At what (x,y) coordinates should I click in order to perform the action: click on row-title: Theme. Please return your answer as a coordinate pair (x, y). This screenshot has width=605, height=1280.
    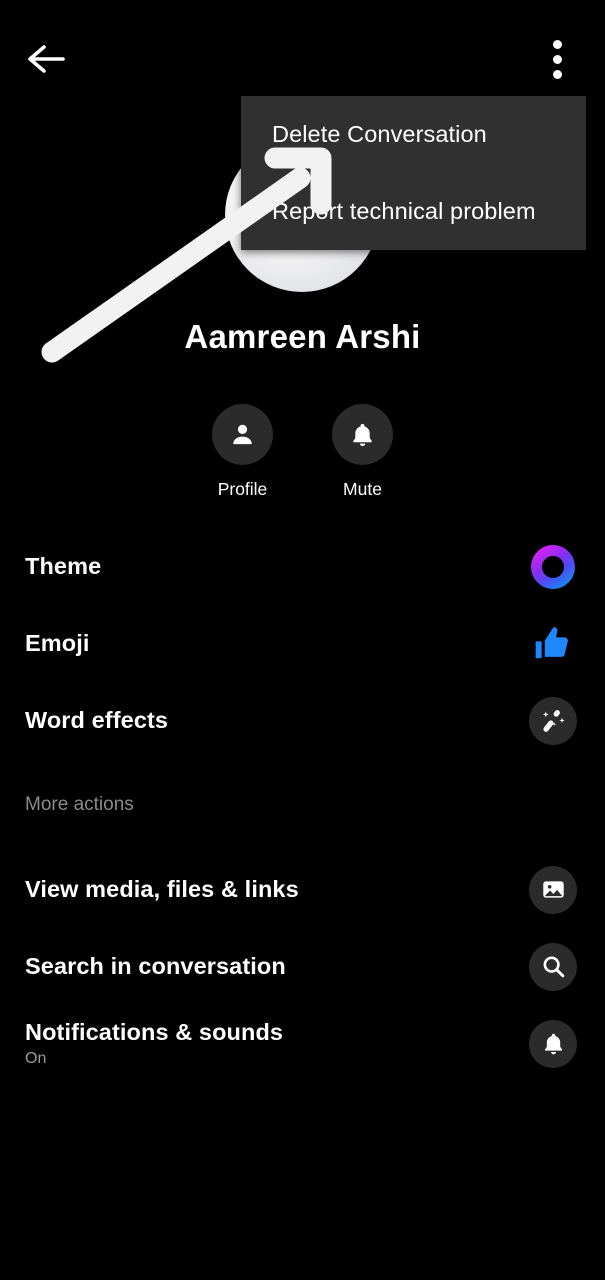
    Looking at the image, I should click on (63, 565).